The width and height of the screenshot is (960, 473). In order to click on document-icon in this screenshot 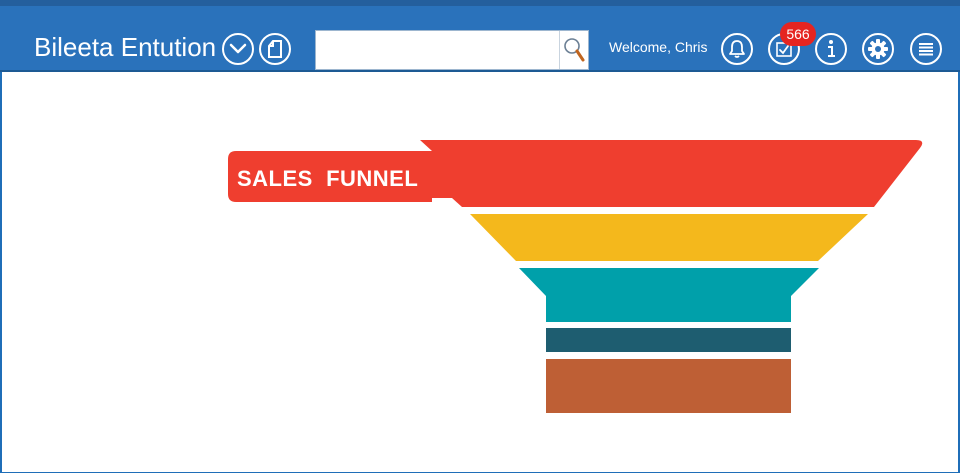, I will do `click(275, 49)`.